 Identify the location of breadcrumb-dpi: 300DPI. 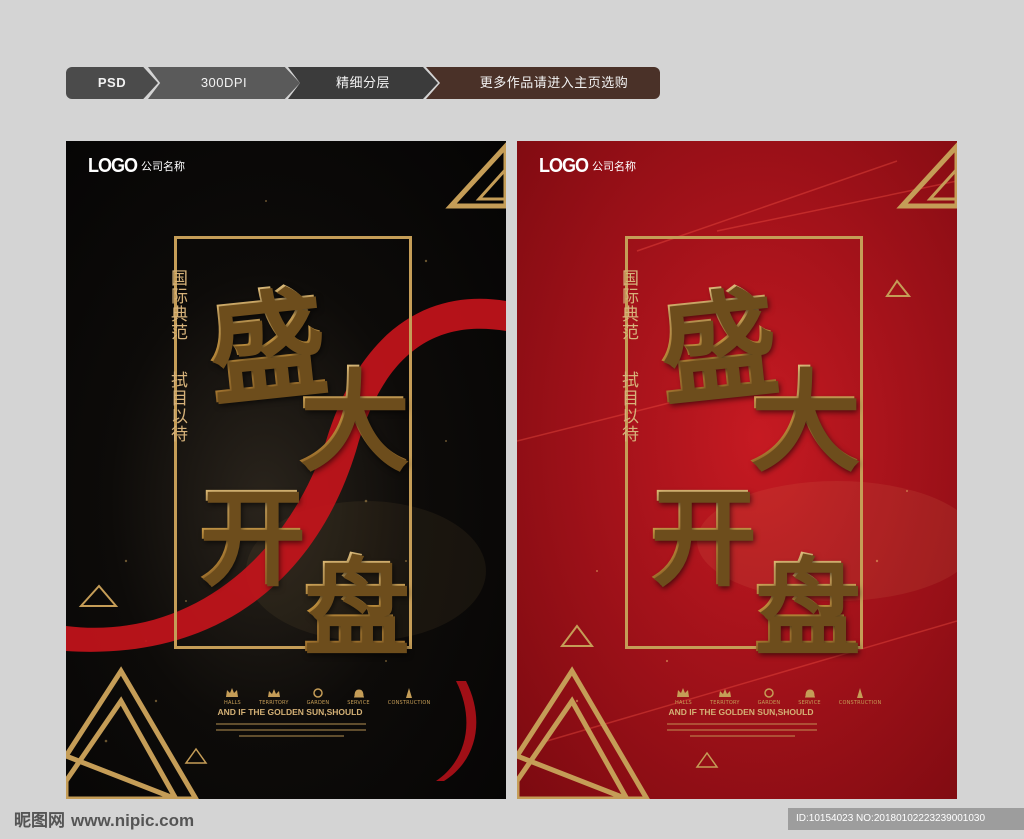
(224, 83).